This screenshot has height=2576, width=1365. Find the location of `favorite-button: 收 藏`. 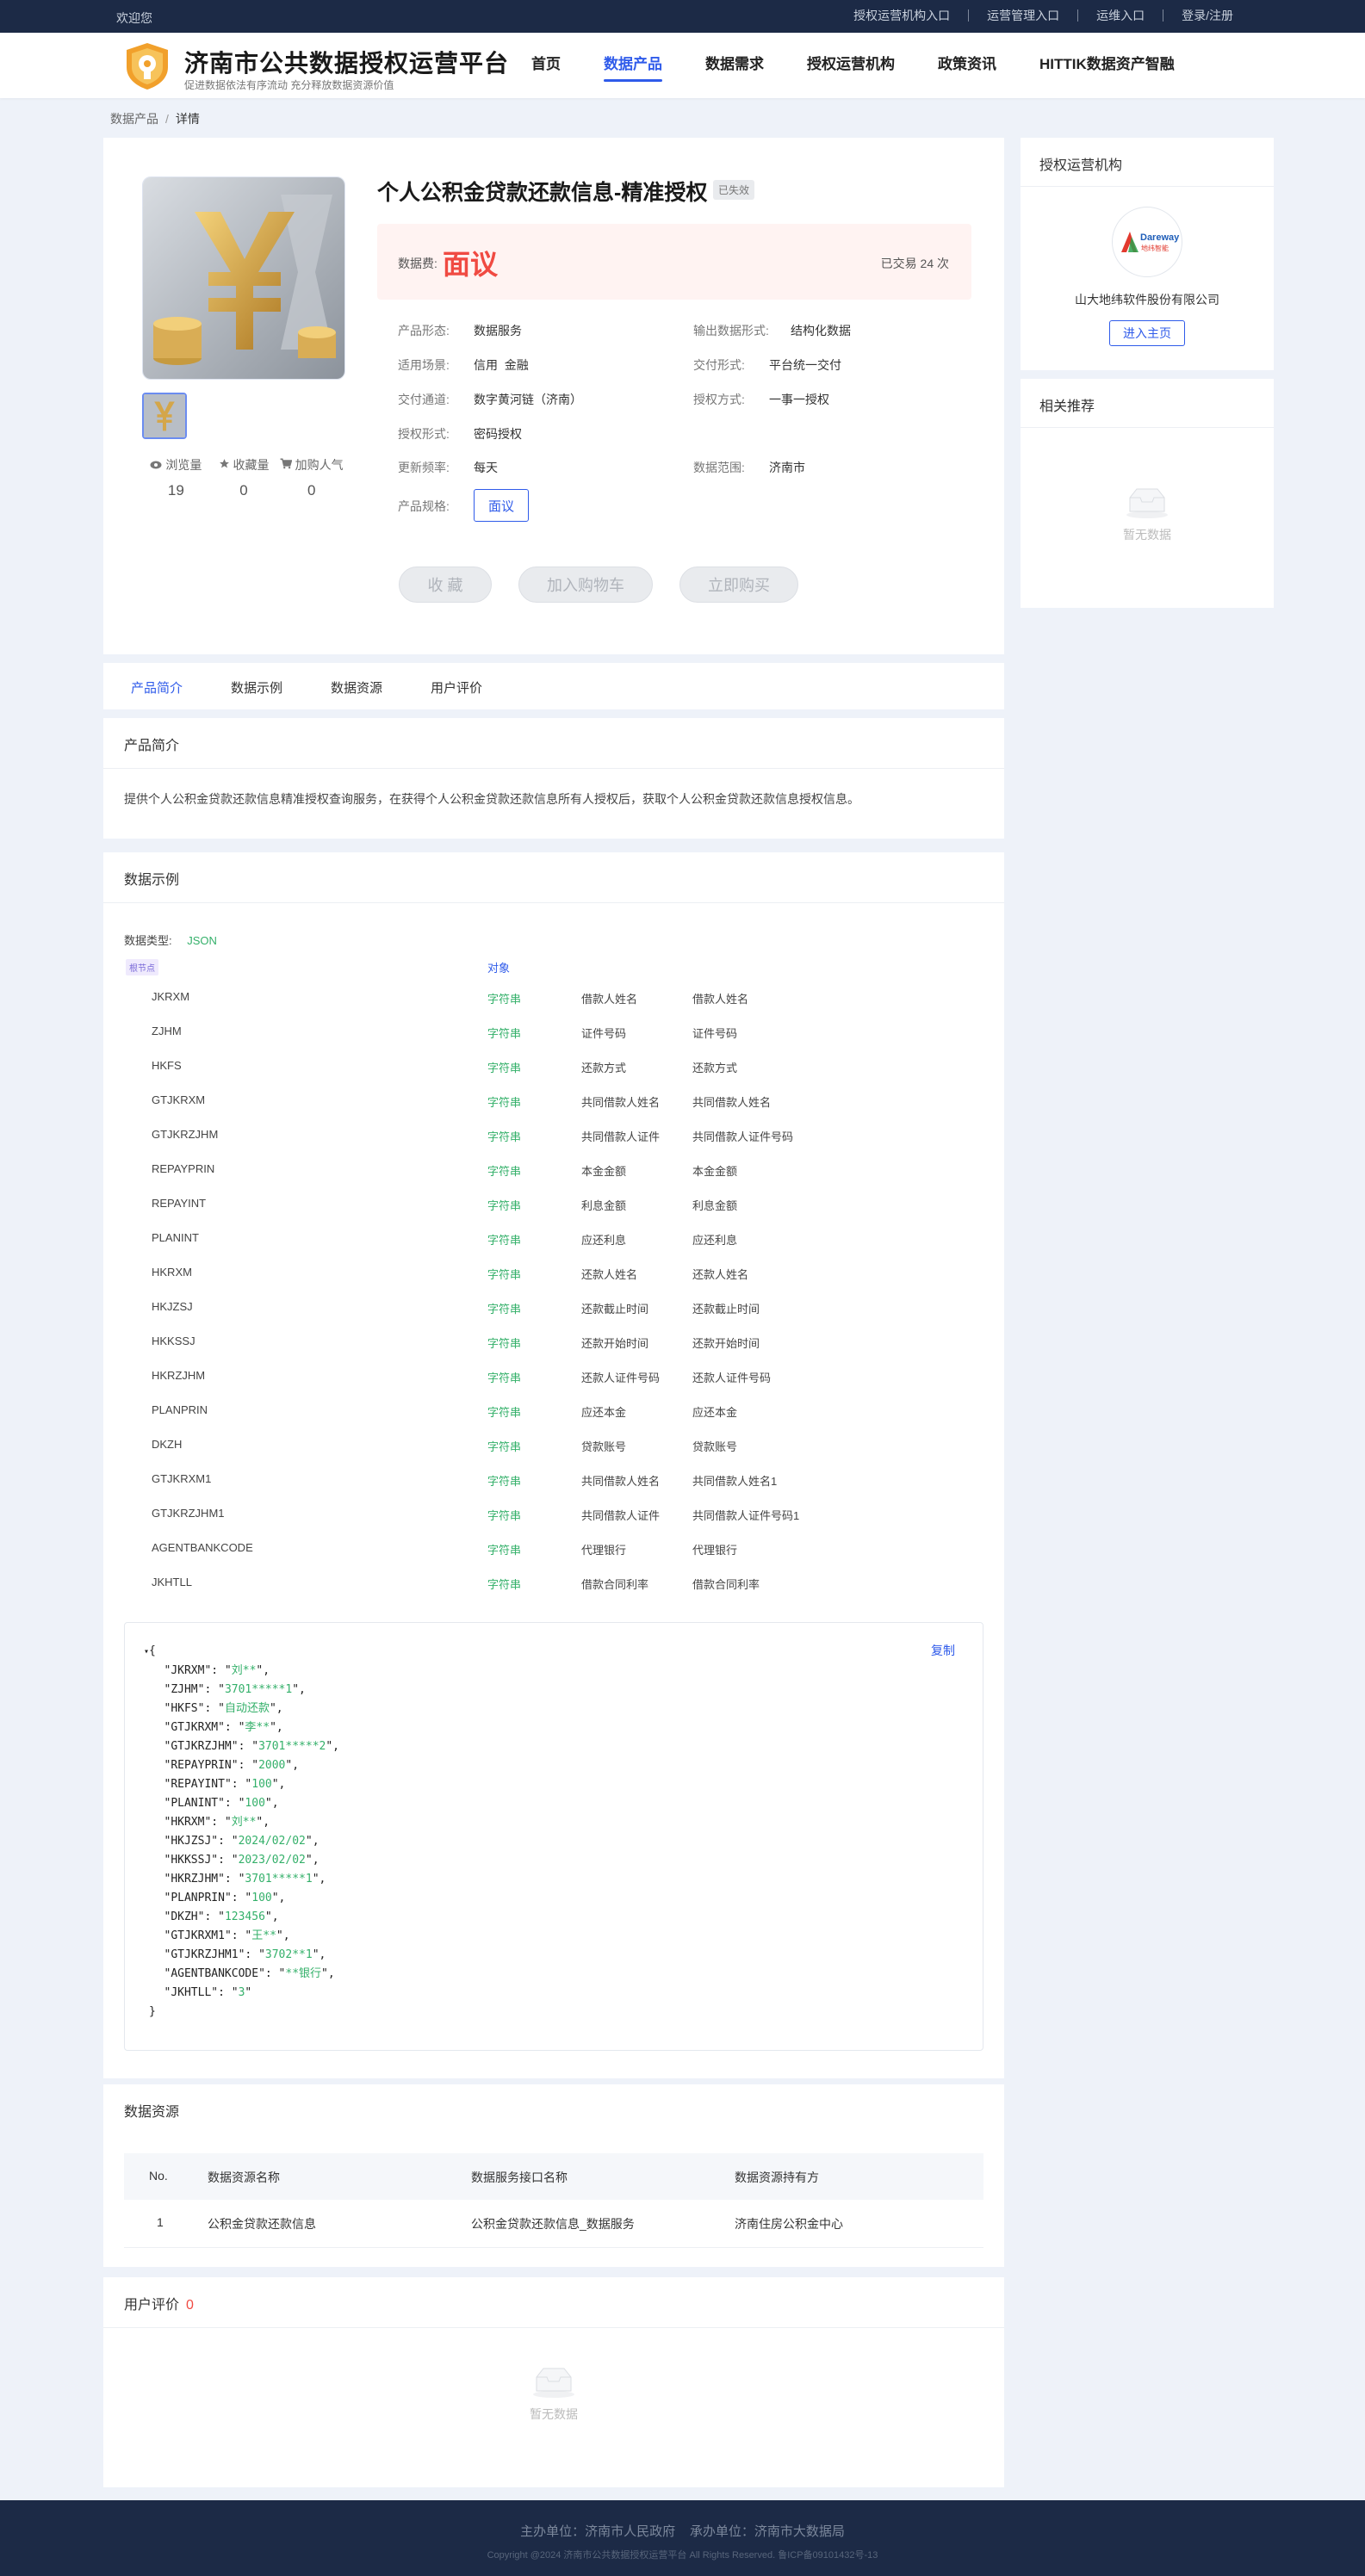

favorite-button: 收 藏 is located at coordinates (445, 585).